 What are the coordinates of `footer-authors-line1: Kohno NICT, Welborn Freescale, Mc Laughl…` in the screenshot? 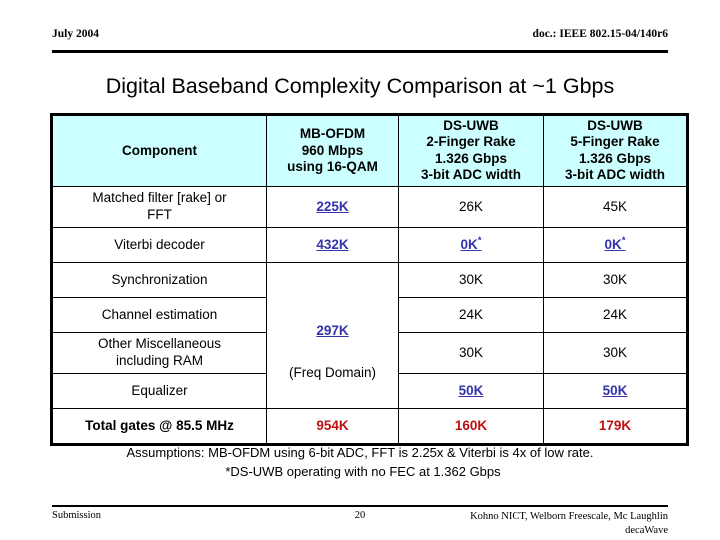 It's located at (569, 516).